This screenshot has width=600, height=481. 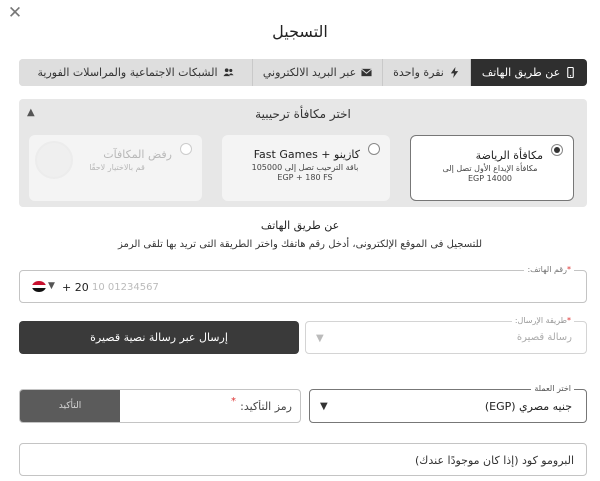 What do you see at coordinates (228, 72) in the screenshot?
I see `users-icon` at bounding box center [228, 72].